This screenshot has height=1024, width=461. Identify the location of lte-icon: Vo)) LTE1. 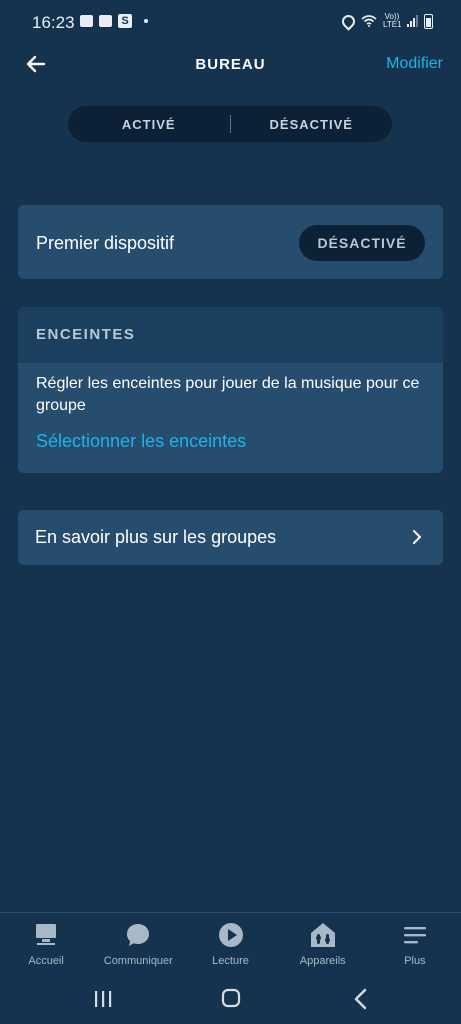
(392, 20).